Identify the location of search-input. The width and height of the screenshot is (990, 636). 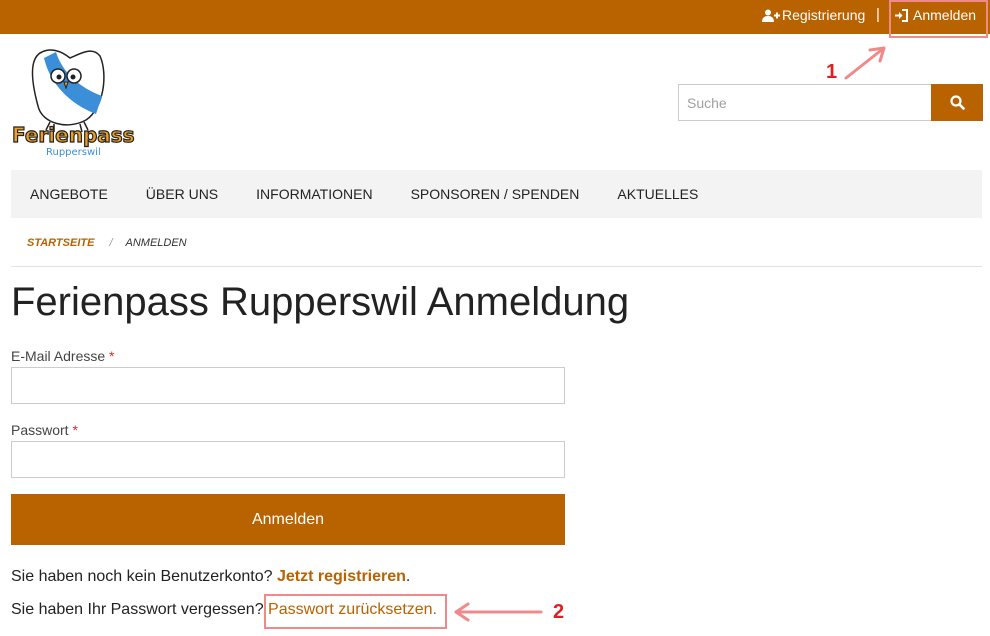
(804, 102).